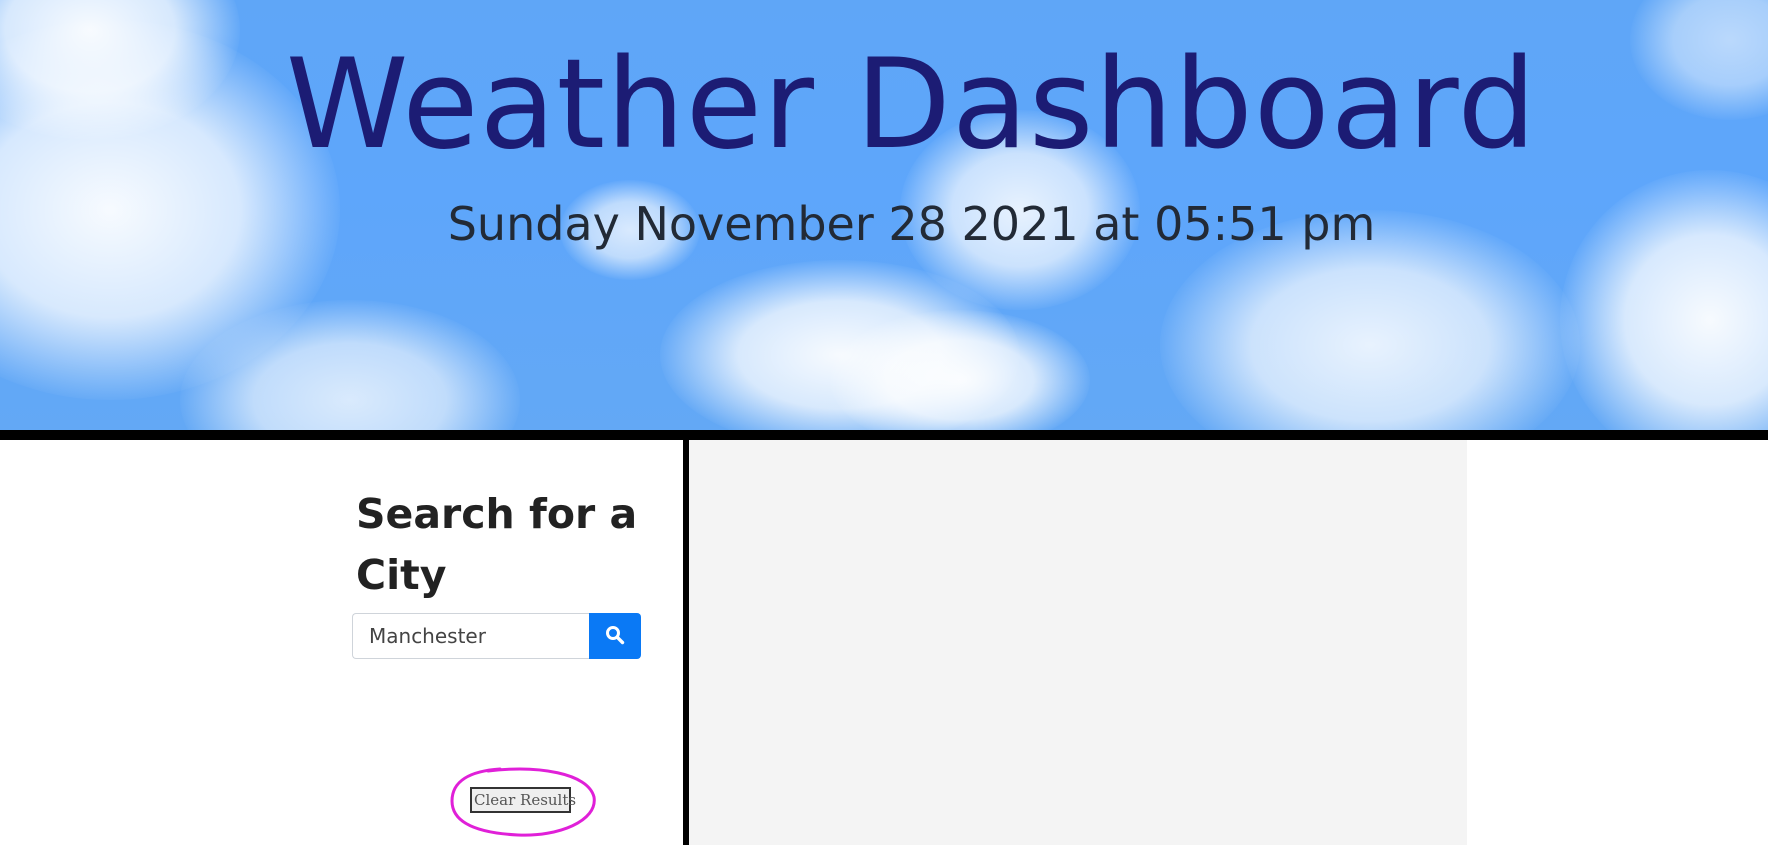 The width and height of the screenshot is (1768, 845). I want to click on clear-results-button: Clear Results, so click(523, 800).